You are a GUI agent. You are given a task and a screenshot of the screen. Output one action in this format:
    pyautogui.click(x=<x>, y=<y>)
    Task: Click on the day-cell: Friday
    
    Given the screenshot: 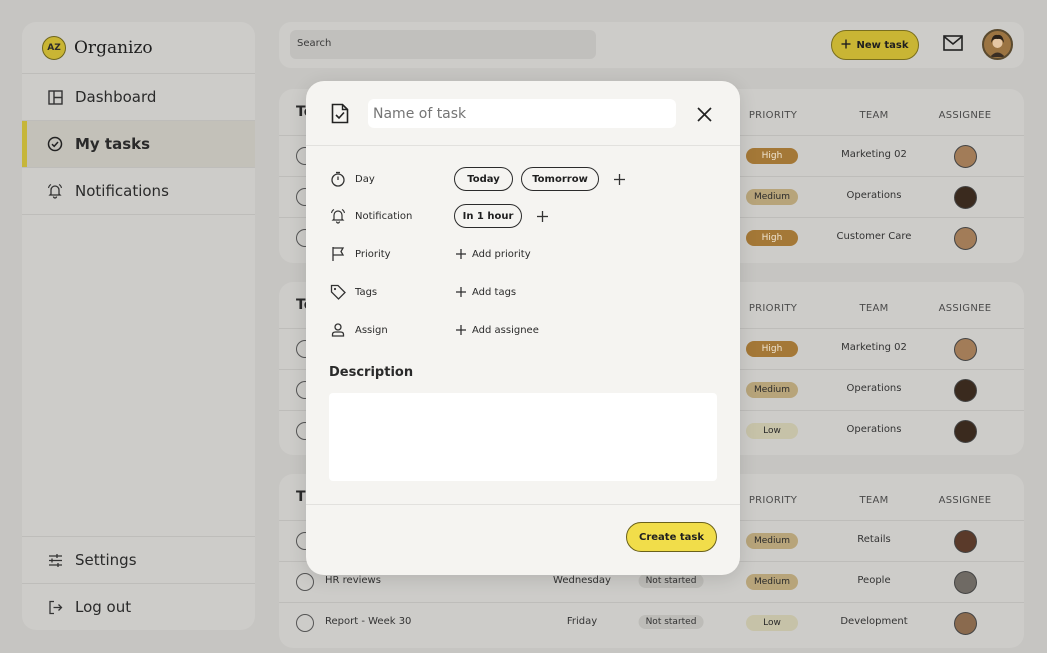 What is the action you would take?
    pyautogui.click(x=582, y=621)
    